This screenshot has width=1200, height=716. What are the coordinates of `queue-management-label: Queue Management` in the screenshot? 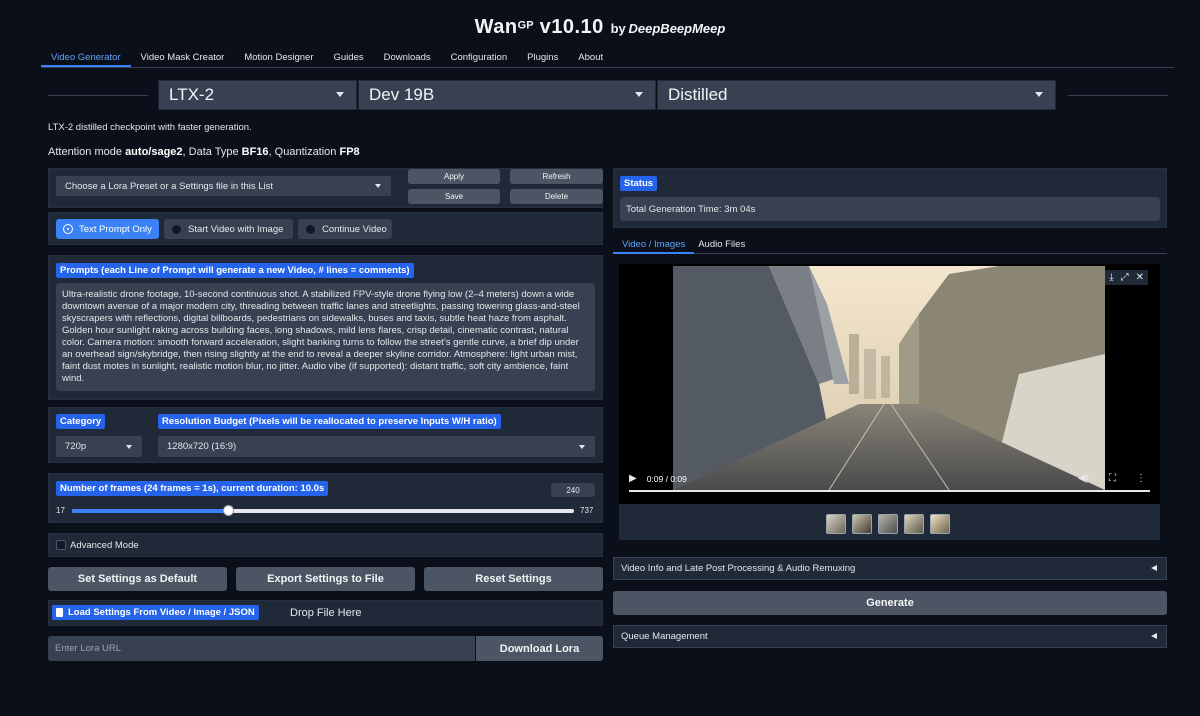 It's located at (664, 636).